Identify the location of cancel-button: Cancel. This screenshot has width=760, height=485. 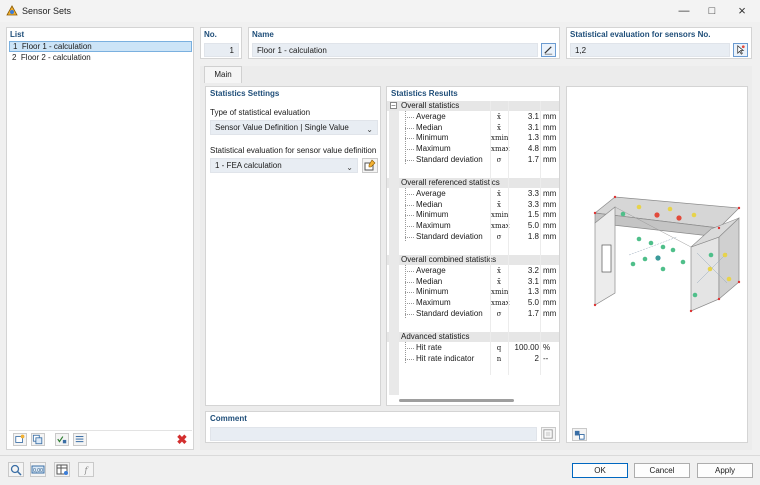
(662, 470).